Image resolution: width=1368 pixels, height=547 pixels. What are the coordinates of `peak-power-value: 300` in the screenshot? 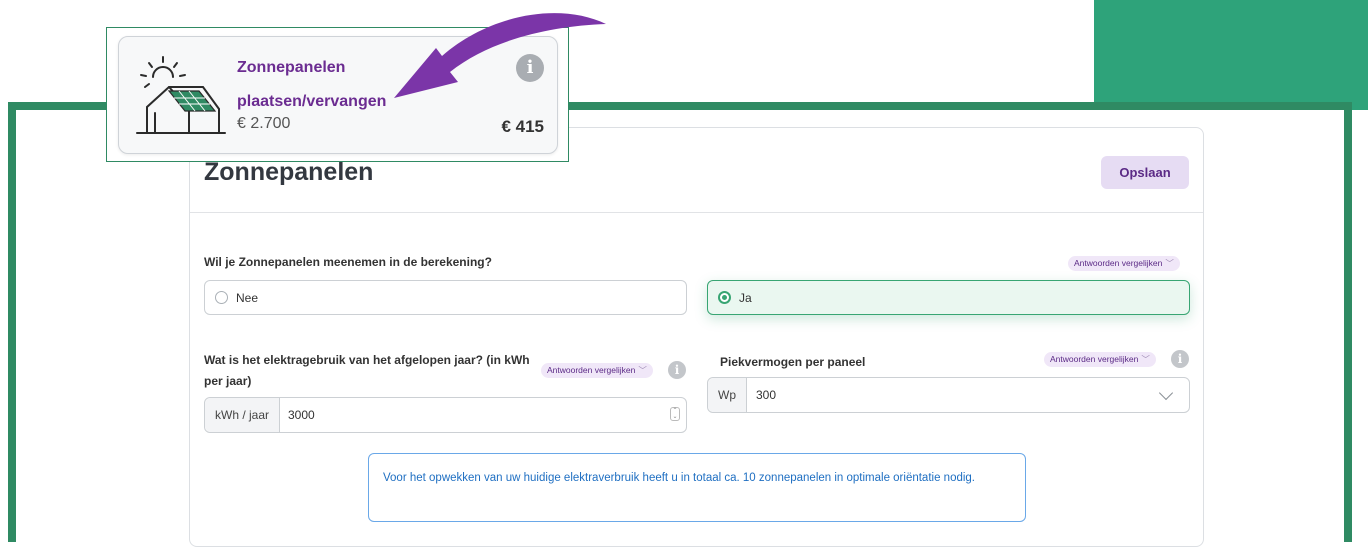 It's located at (766, 395).